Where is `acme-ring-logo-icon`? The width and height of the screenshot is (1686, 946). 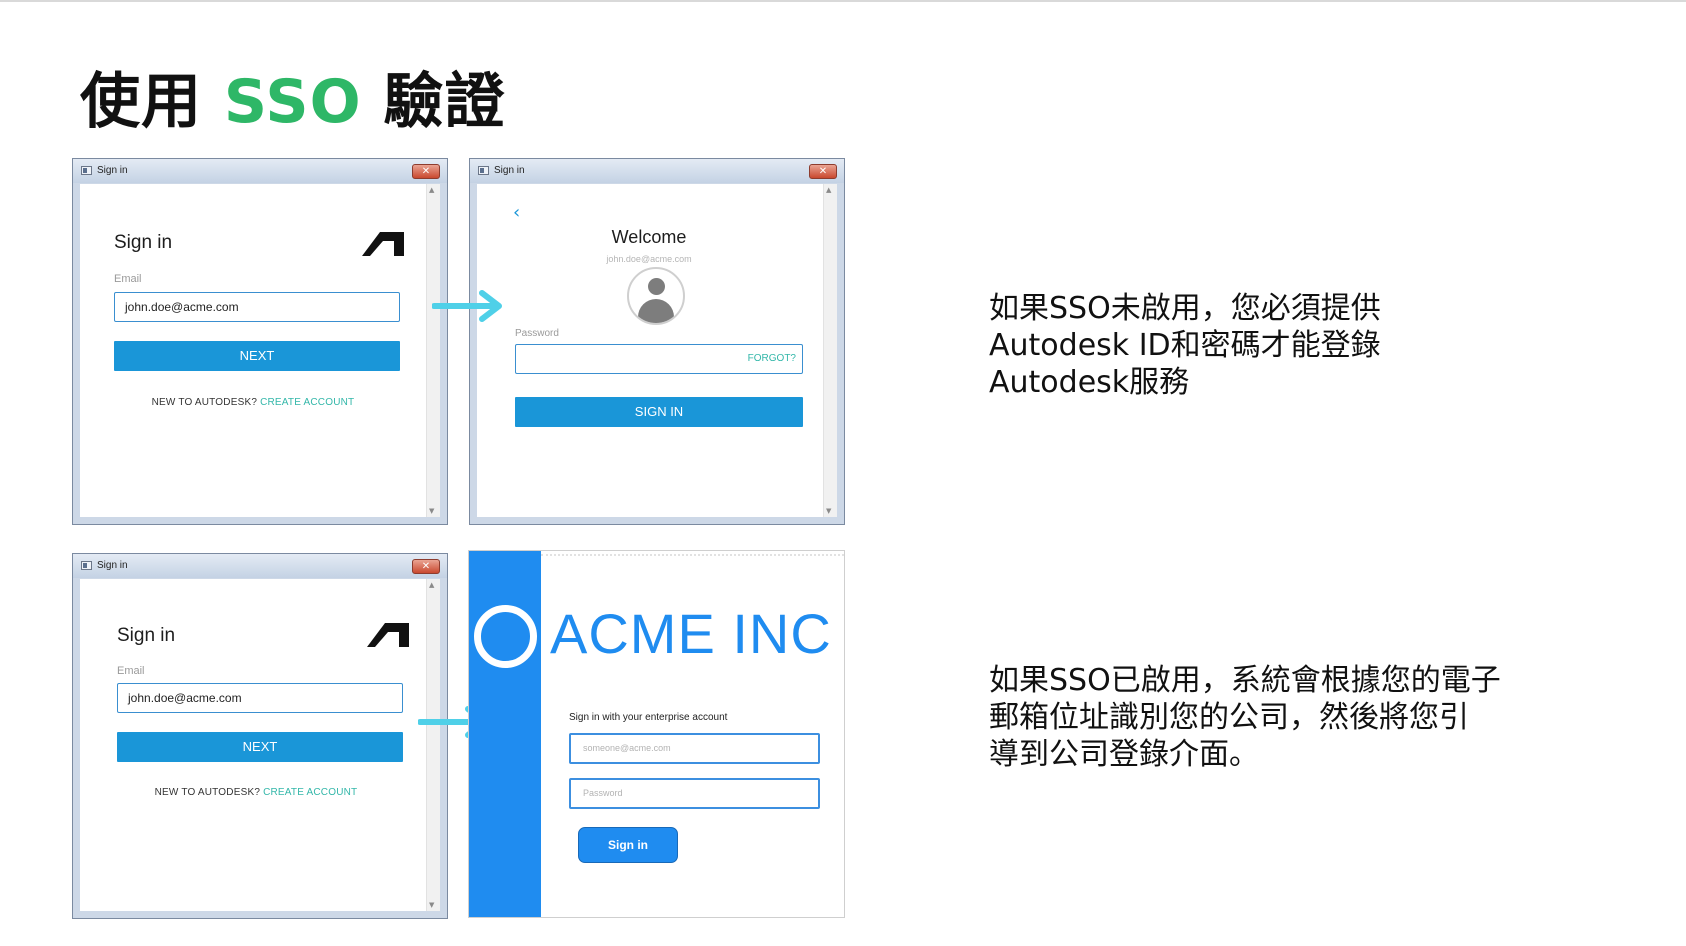
acme-ring-logo-icon is located at coordinates (505, 636).